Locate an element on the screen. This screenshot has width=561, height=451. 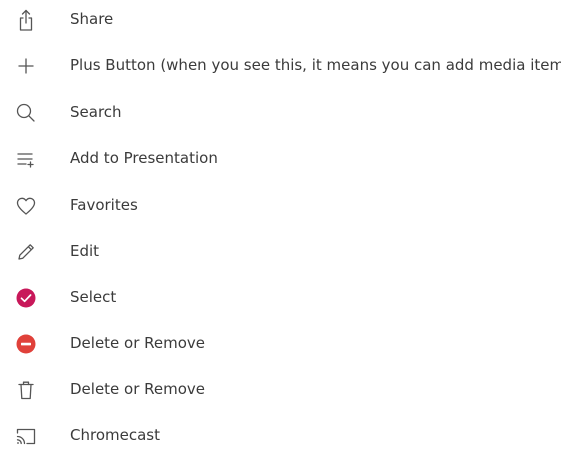
plus-icon is located at coordinates (26, 66).